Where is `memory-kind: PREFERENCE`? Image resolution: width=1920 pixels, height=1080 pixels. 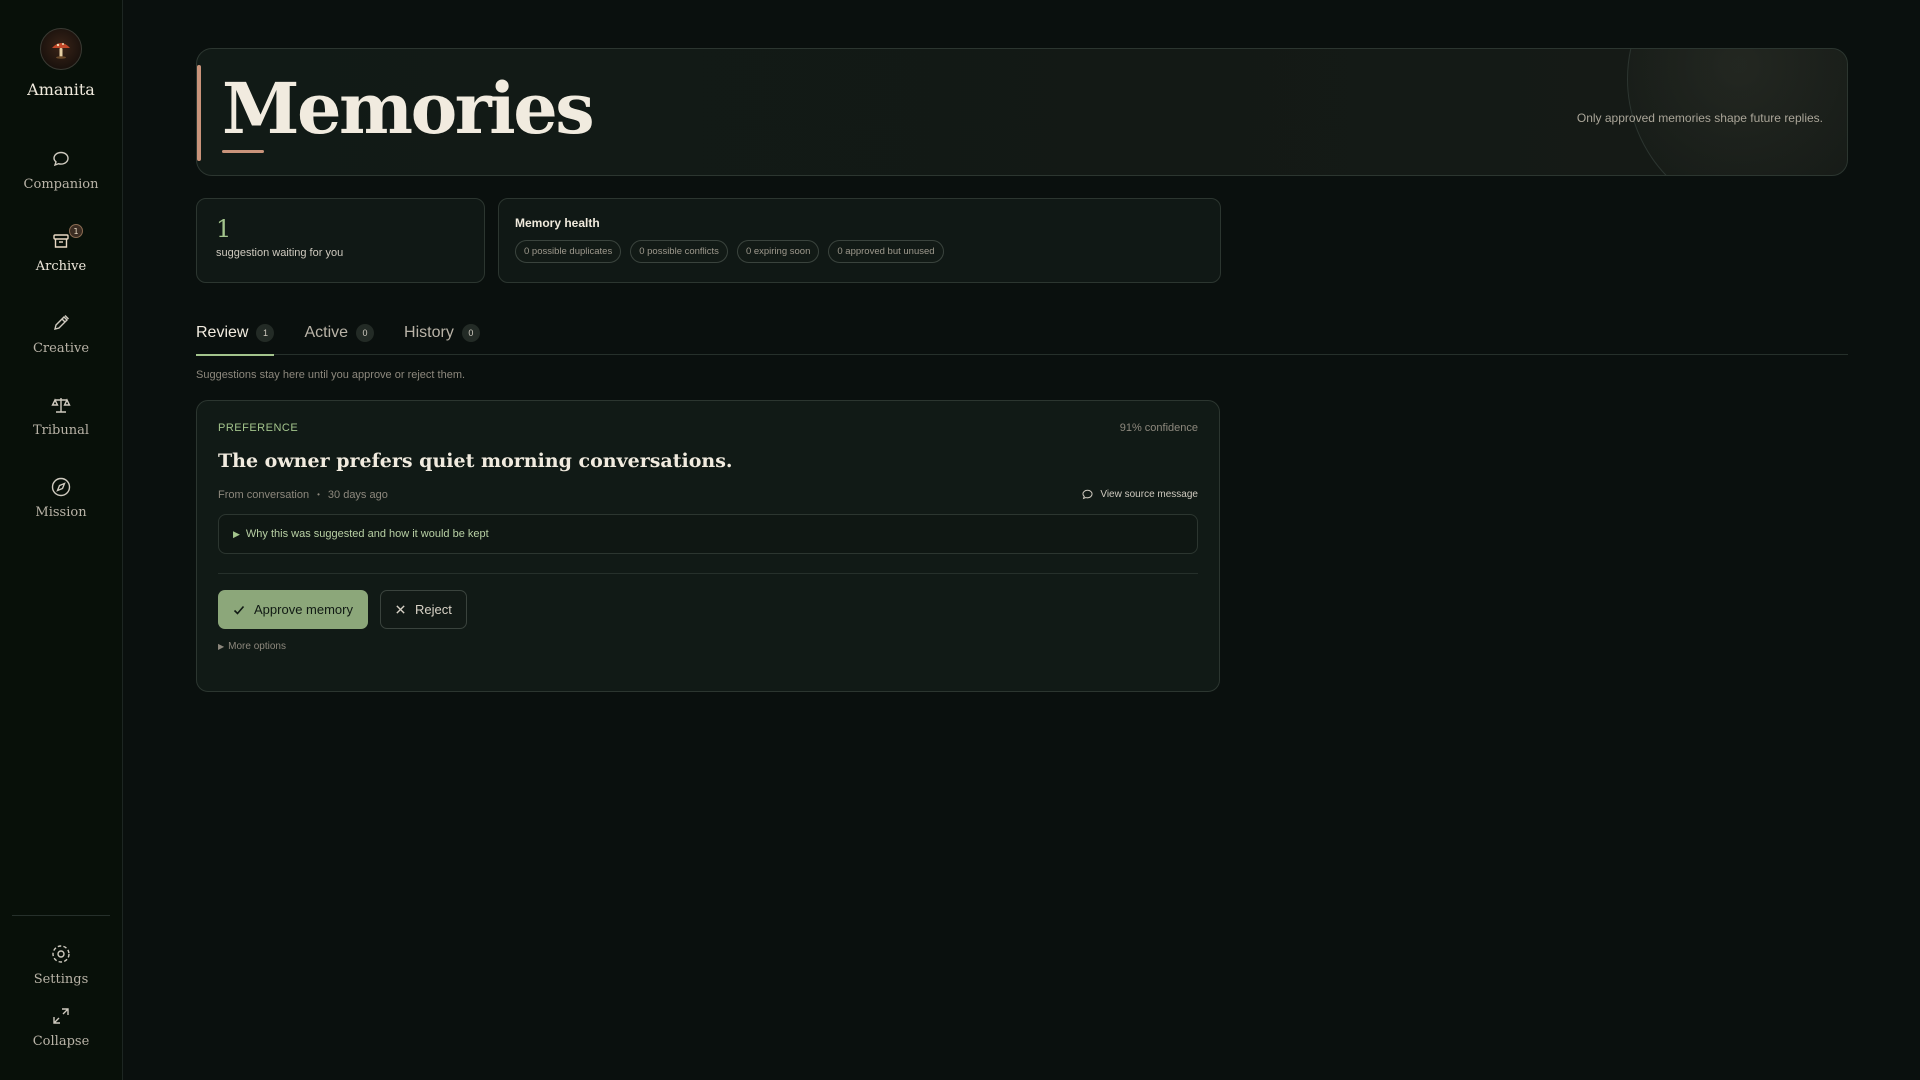
memory-kind: PREFERENCE is located at coordinates (258, 428).